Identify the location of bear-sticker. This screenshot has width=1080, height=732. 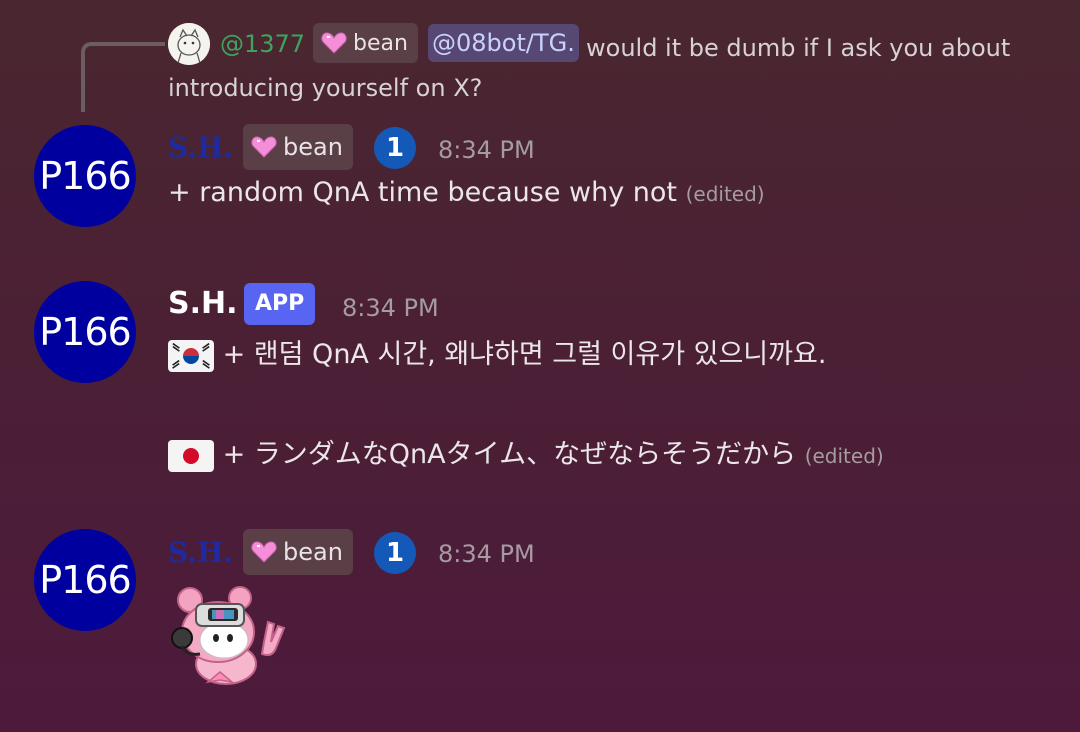
(231, 636).